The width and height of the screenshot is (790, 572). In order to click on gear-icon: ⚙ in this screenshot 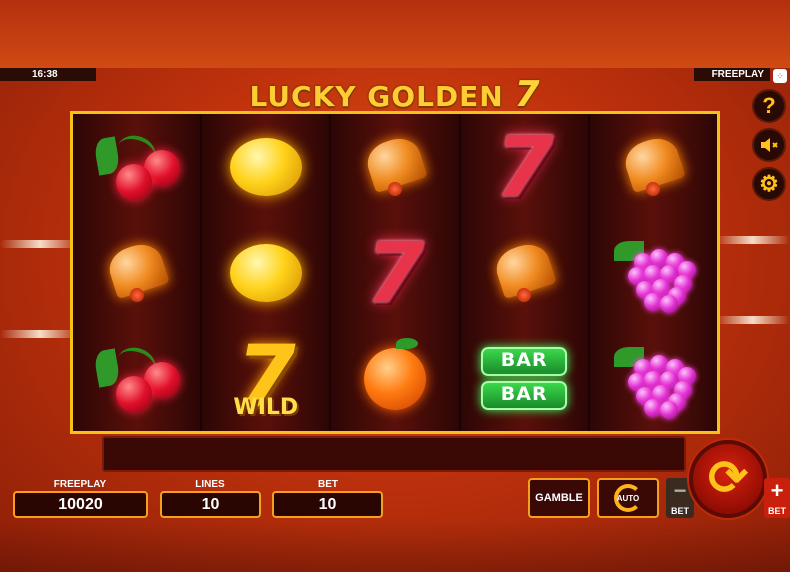, I will do `click(769, 183)`.